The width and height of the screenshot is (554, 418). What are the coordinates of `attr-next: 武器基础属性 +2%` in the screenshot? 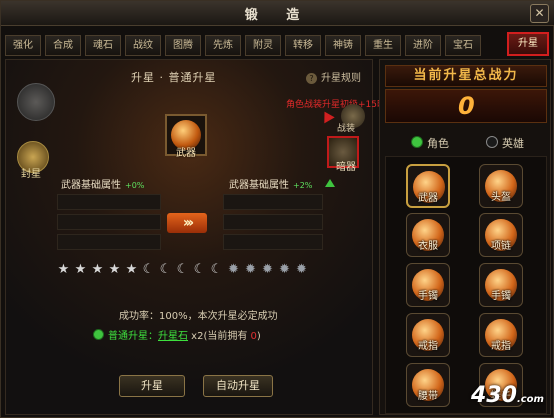 It's located at (270, 184).